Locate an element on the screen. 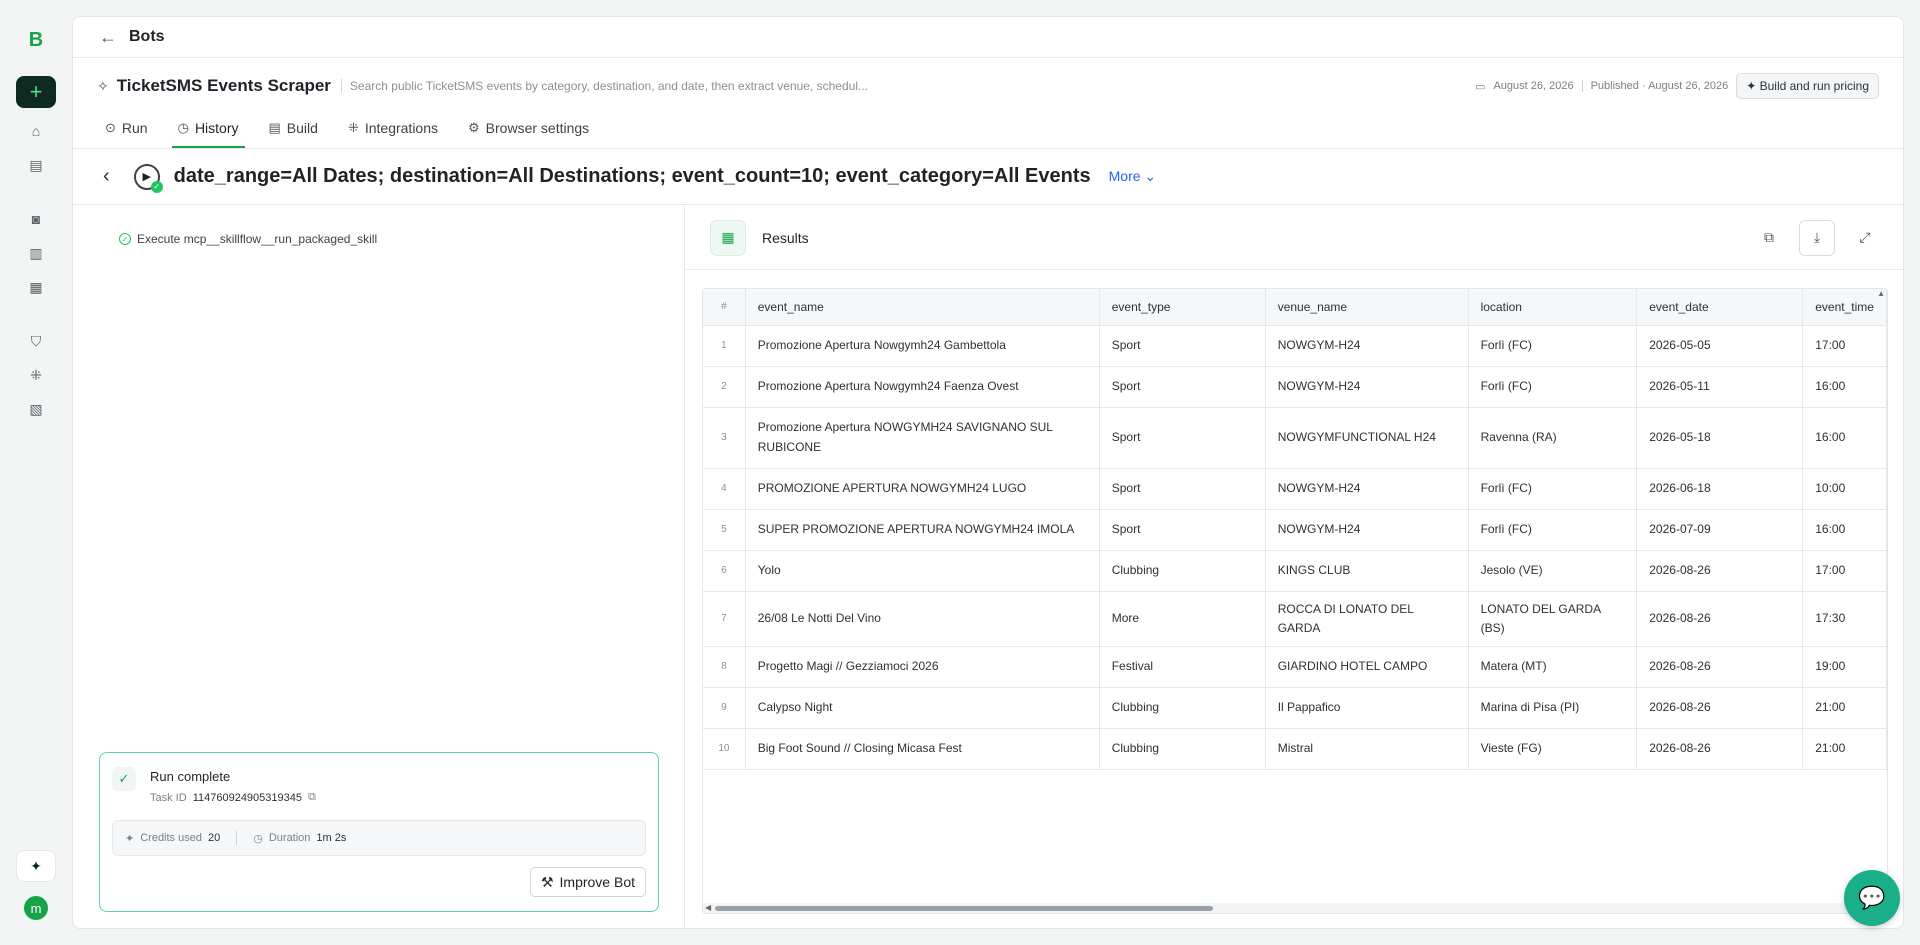  library-icon: ▦ is located at coordinates (36, 287).